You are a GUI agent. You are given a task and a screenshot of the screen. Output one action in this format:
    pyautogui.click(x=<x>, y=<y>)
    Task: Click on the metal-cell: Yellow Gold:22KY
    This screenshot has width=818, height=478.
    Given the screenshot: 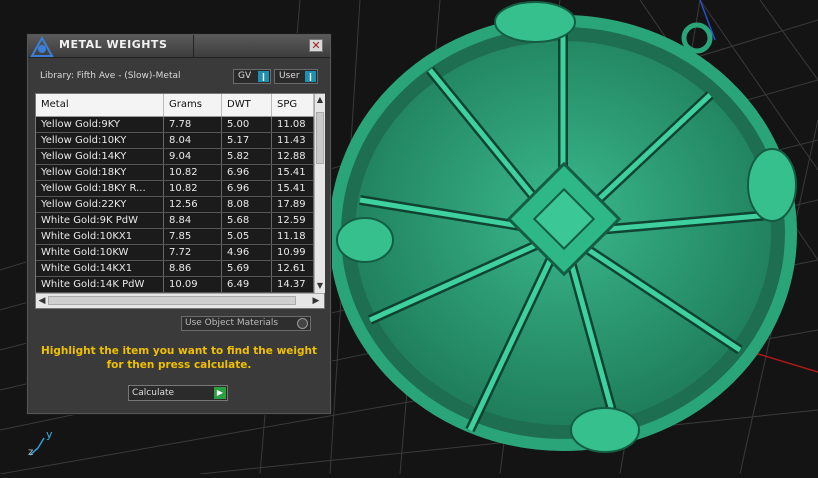 What is the action you would take?
    pyautogui.click(x=100, y=204)
    